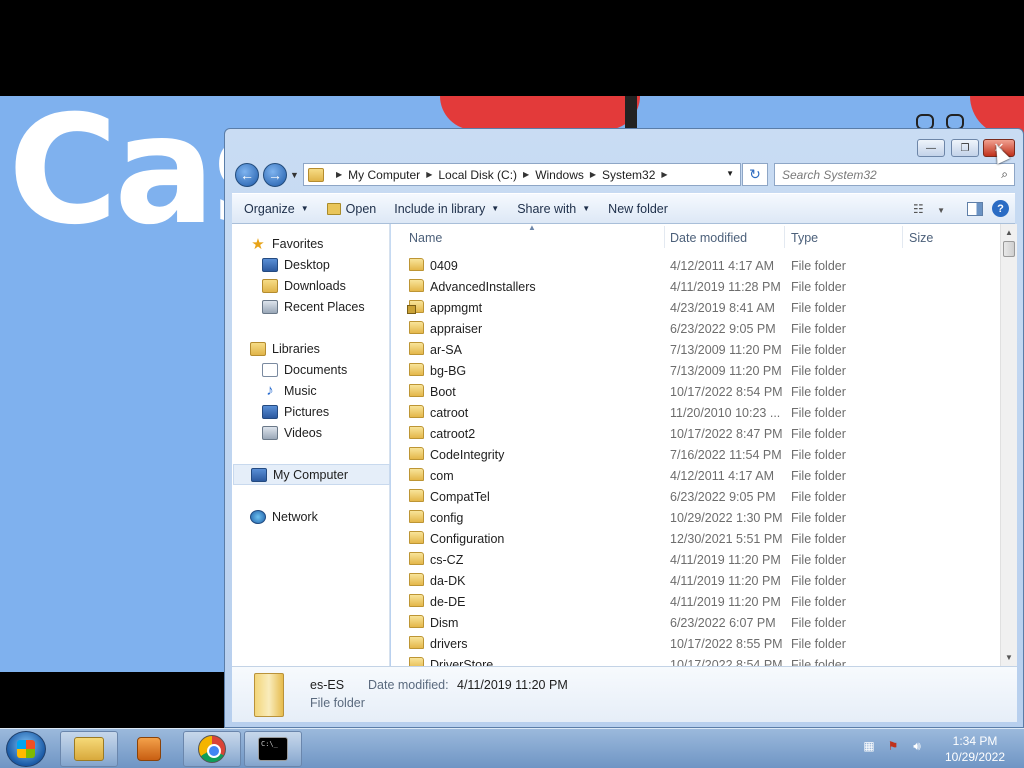 The image size is (1024, 768). Describe the element at coordinates (26, 749) in the screenshot. I see `start-button` at that location.